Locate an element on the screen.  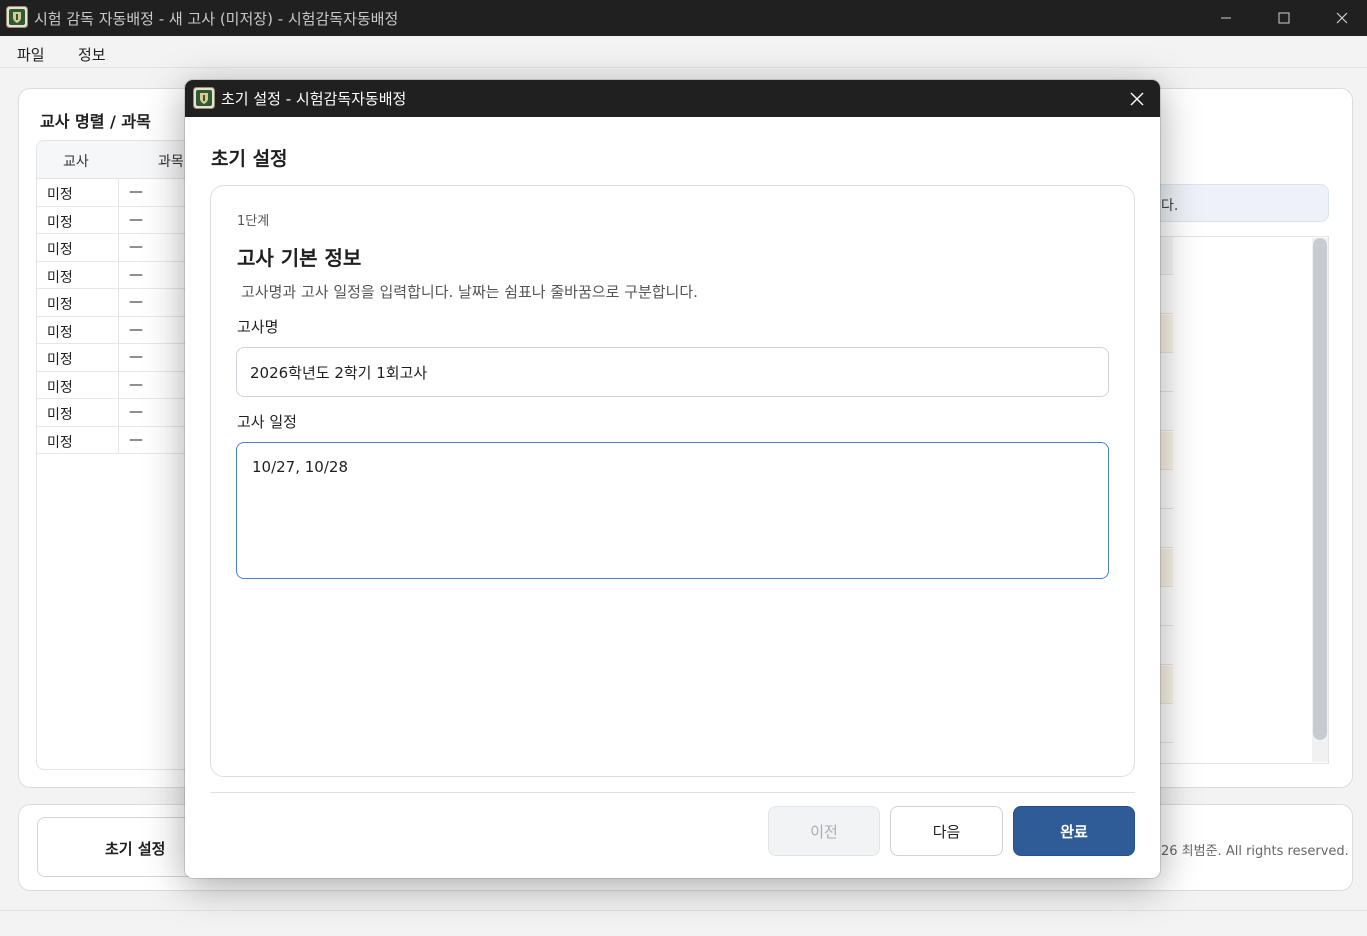
schedule-grid is located at coordinates (1239, 500).